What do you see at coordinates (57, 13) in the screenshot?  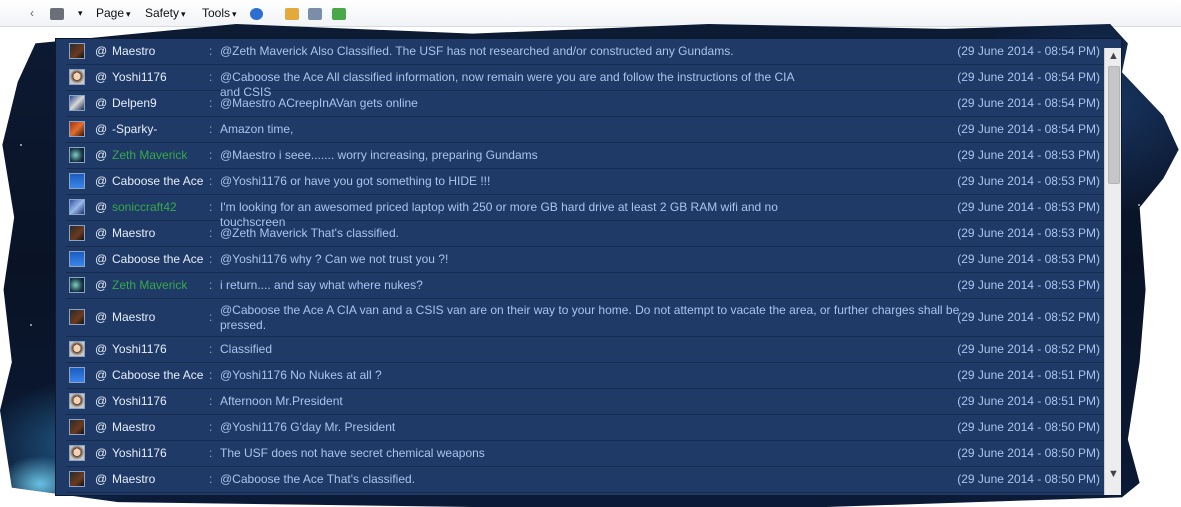 I see `print-button` at bounding box center [57, 13].